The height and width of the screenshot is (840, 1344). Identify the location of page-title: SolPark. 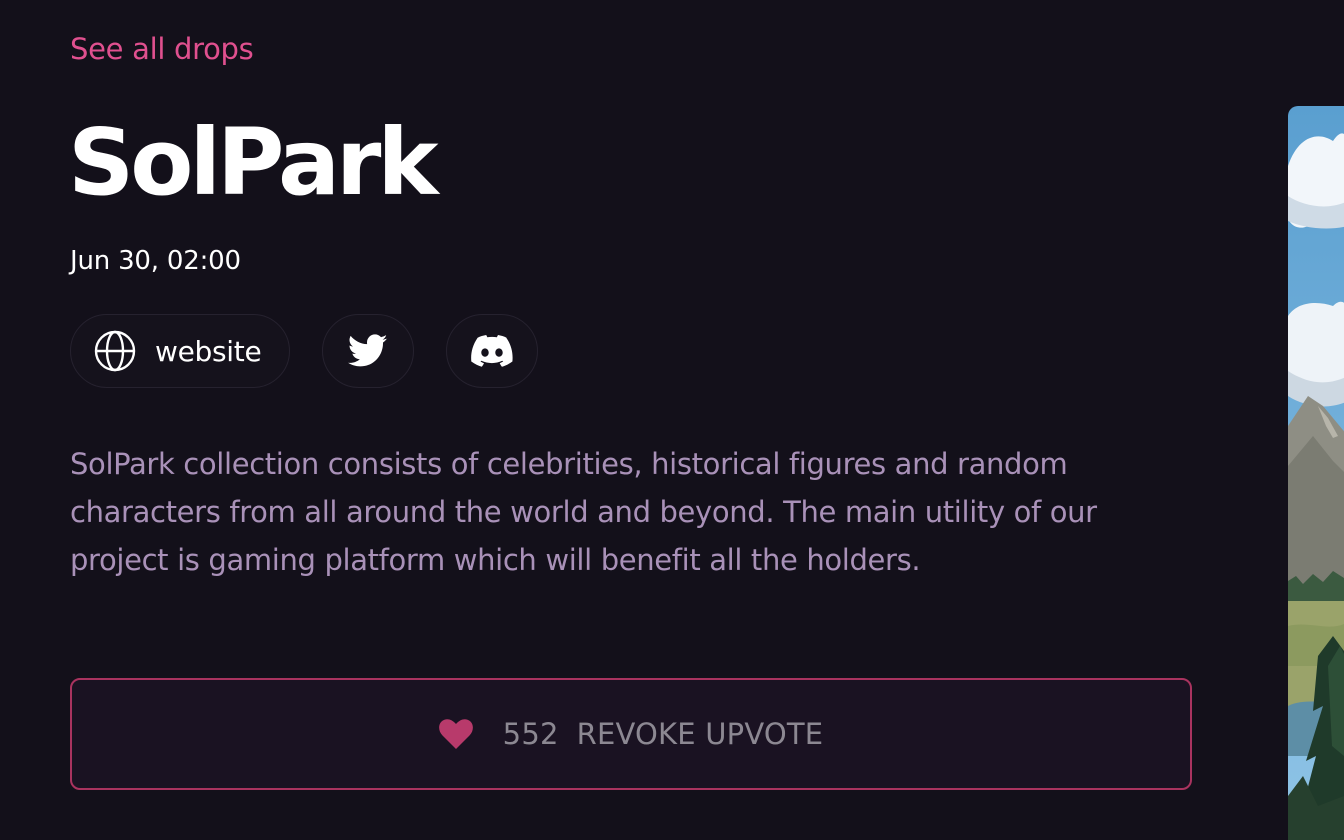
(253, 162).